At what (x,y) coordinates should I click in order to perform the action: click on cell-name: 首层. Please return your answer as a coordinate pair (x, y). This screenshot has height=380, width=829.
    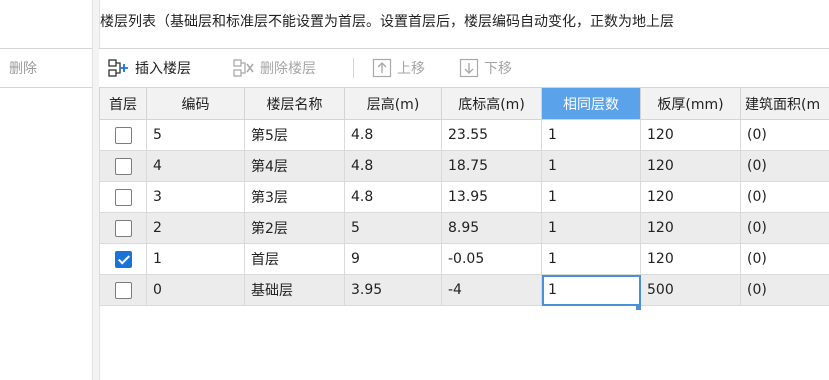
    Looking at the image, I should click on (294, 259).